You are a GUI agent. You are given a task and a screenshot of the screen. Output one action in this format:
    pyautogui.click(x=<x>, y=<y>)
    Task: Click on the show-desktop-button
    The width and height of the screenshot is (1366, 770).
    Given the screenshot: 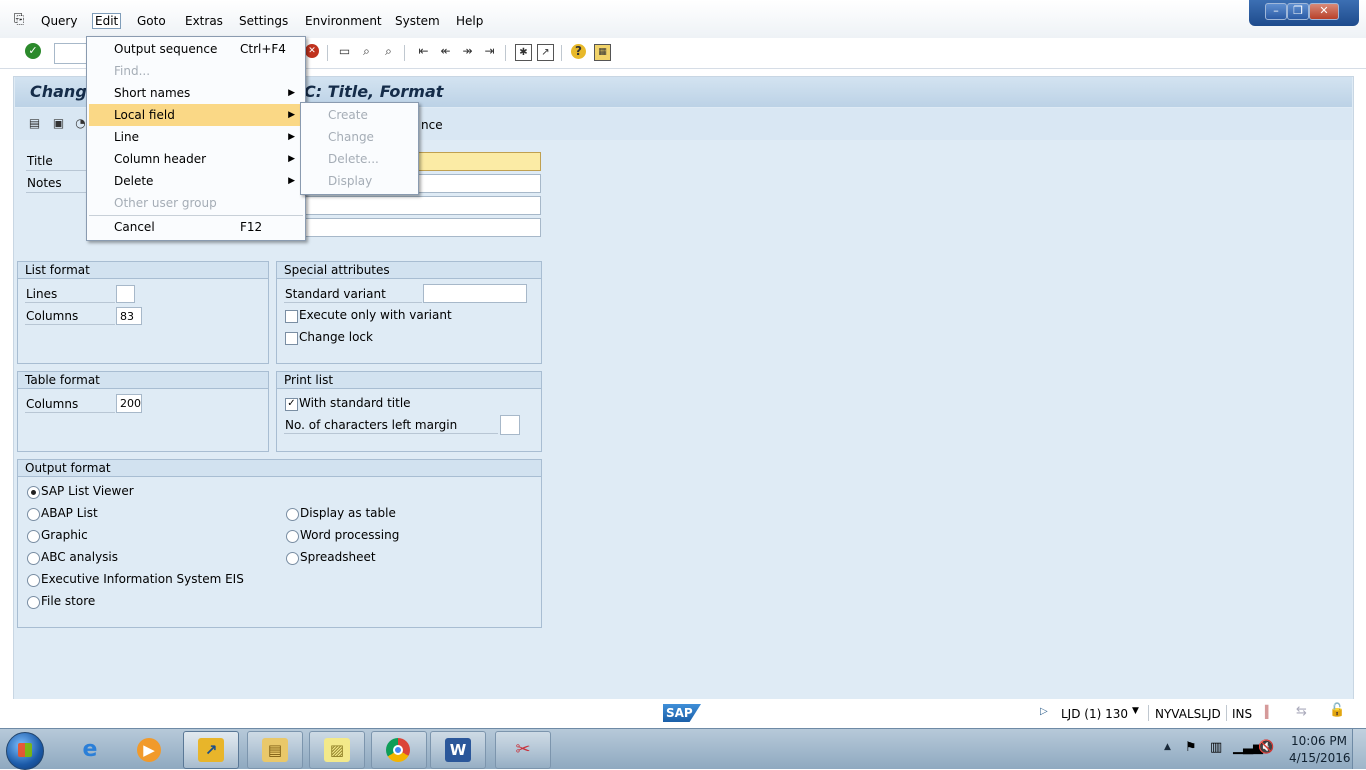 What is the action you would take?
    pyautogui.click(x=1359, y=749)
    